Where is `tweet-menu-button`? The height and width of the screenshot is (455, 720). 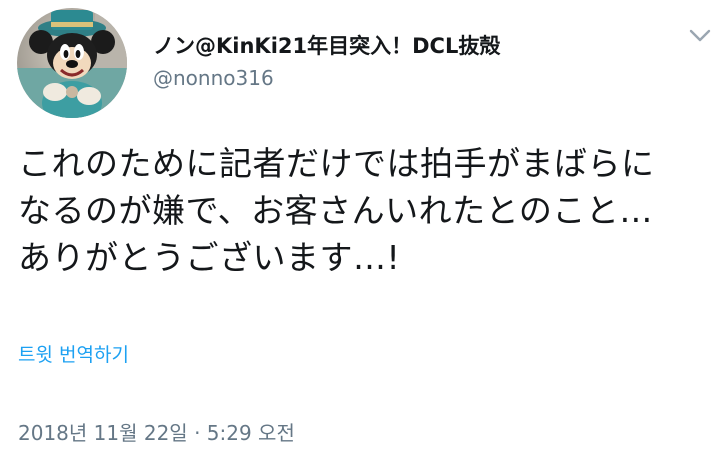
tweet-menu-button is located at coordinates (700, 36).